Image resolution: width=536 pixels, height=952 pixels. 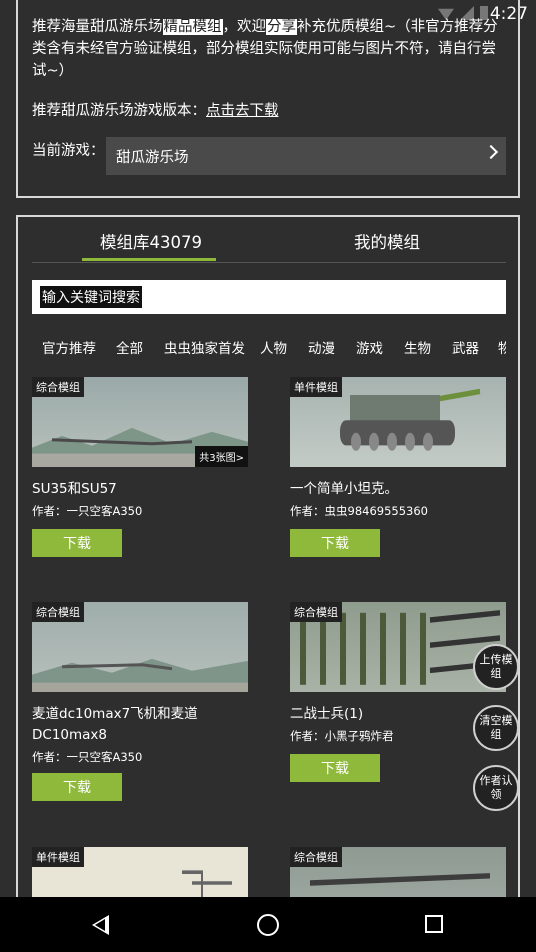 I want to click on tab-bar: 模组库43079 我的模组, so click(x=269, y=240).